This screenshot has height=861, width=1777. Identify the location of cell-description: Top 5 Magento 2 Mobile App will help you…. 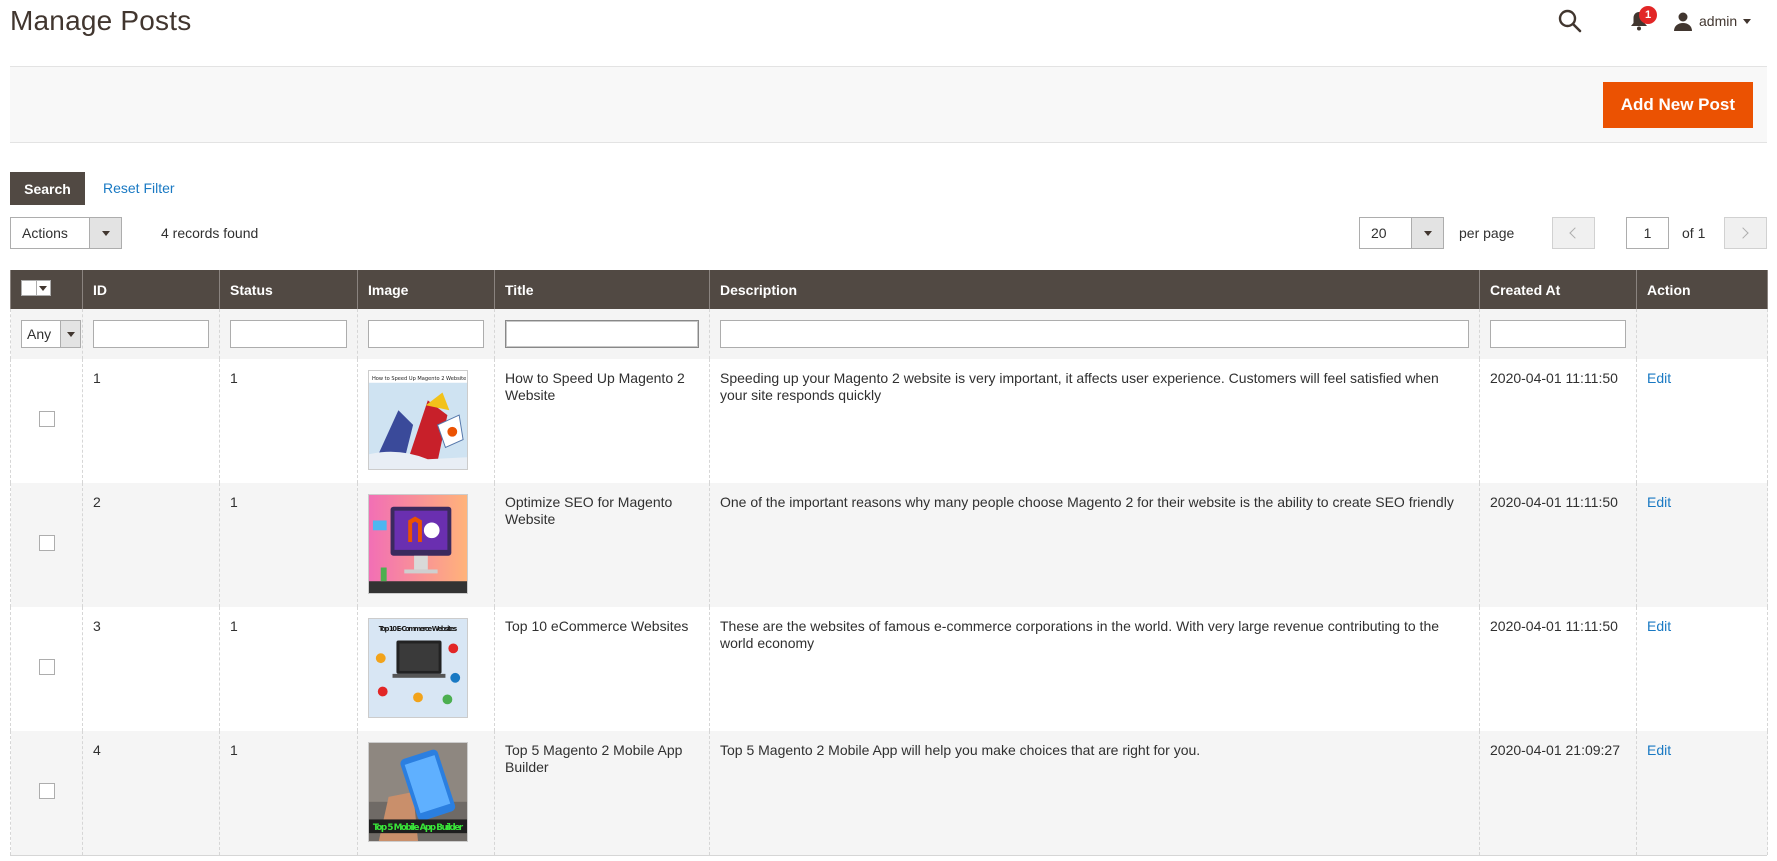
(1094, 793).